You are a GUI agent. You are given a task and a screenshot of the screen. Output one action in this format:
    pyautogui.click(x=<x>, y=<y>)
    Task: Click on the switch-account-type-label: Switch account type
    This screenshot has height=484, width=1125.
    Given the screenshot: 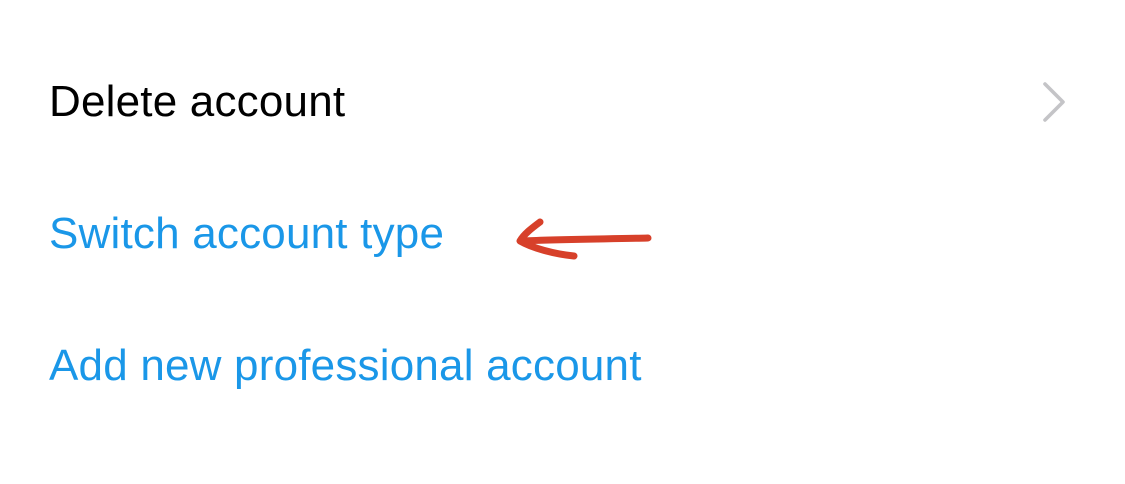 What is the action you would take?
    pyautogui.click(x=247, y=233)
    